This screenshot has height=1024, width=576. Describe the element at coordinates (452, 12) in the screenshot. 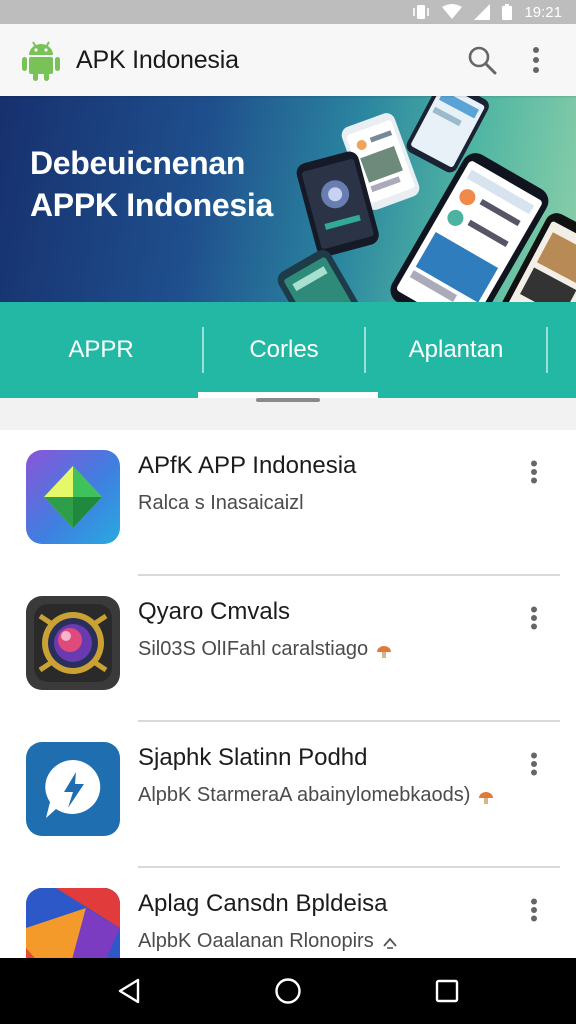

I see `wifi-icon` at that location.